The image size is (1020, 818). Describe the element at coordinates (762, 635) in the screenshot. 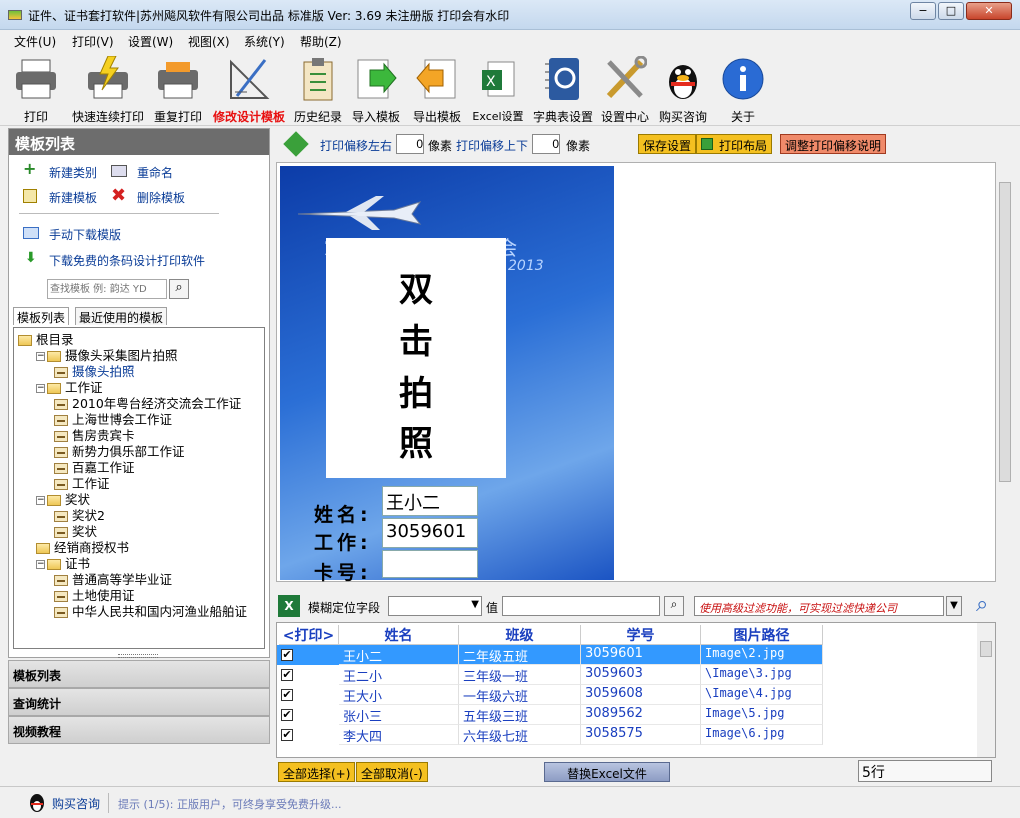

I see `col-image-path: 图片路径` at that location.